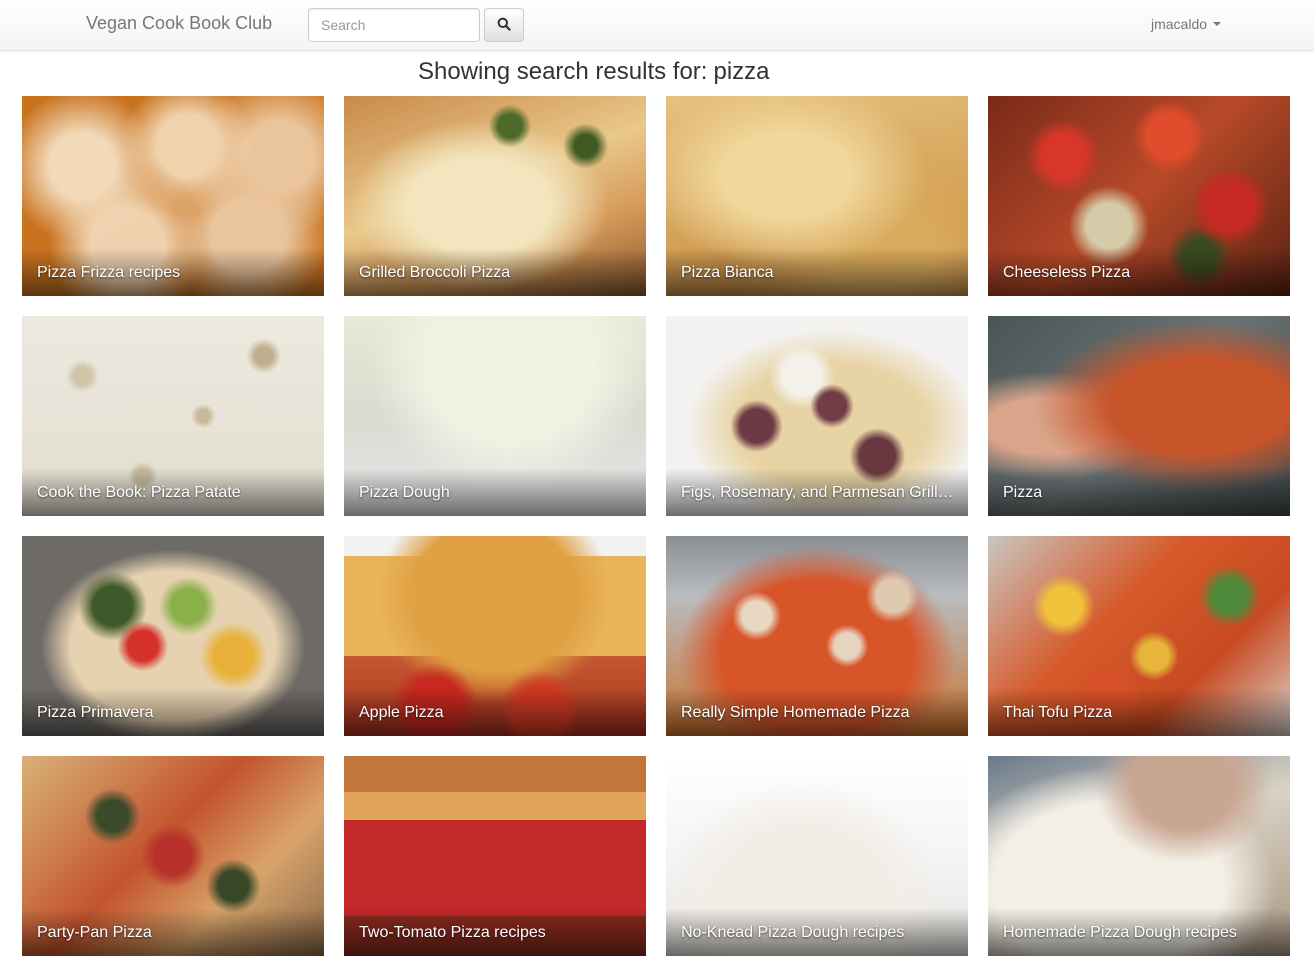 This screenshot has height=969, width=1314. What do you see at coordinates (727, 272) in the screenshot?
I see `recipe-title: Pizza Bianca` at bounding box center [727, 272].